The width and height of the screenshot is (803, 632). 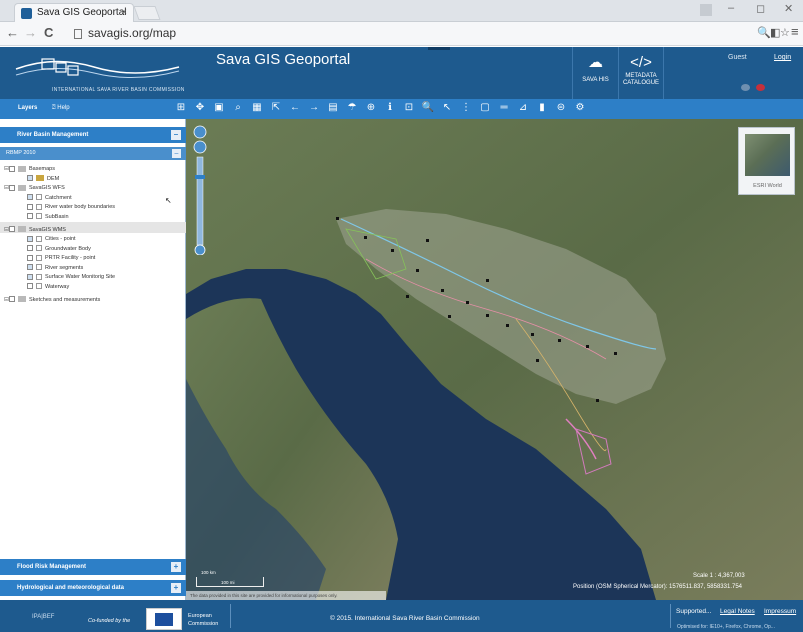 What do you see at coordinates (466, 108) in the screenshot?
I see `grid-icon: ⋮` at bounding box center [466, 108].